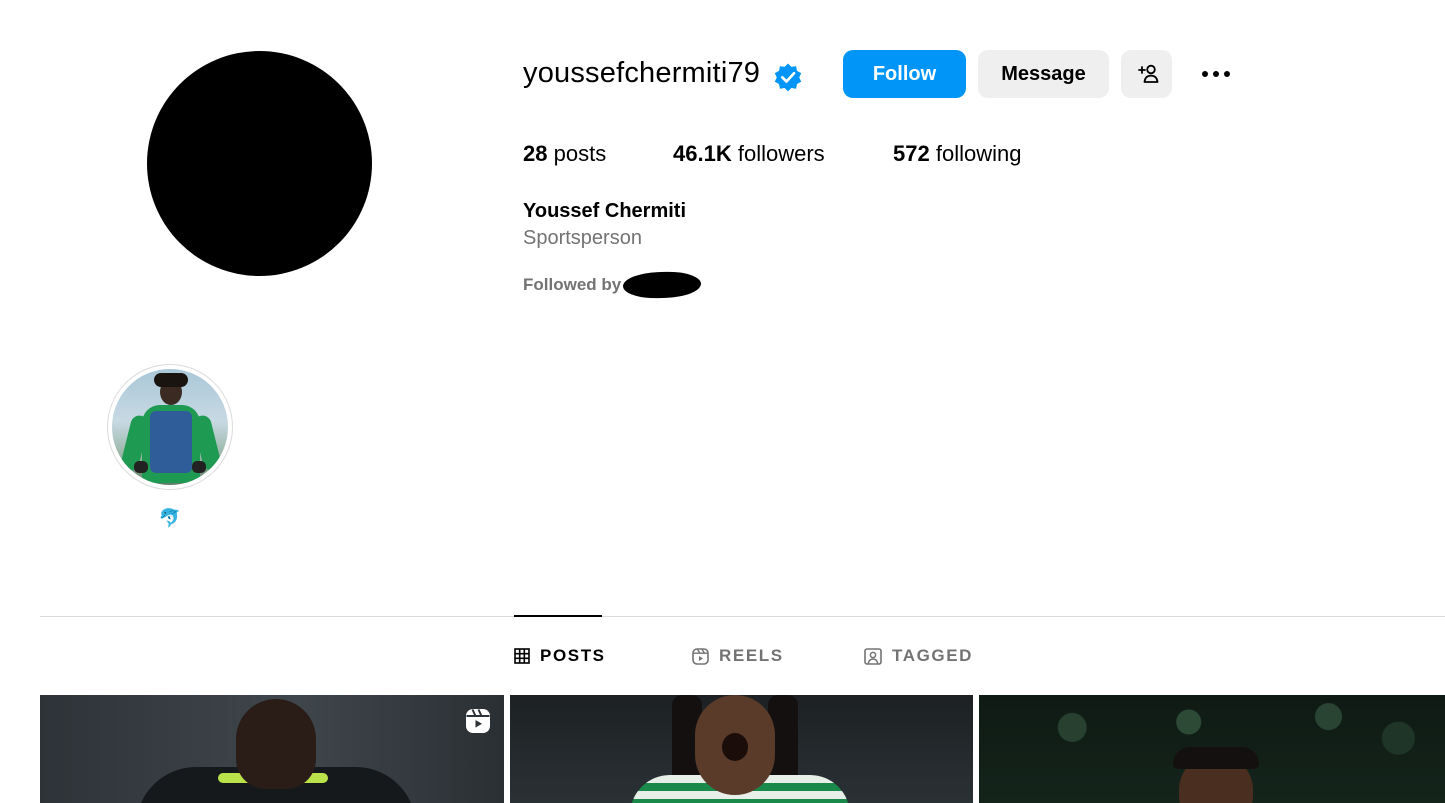  Describe the element at coordinates (604, 211) in the screenshot. I see `full-name: Youssef Chermiti` at that location.